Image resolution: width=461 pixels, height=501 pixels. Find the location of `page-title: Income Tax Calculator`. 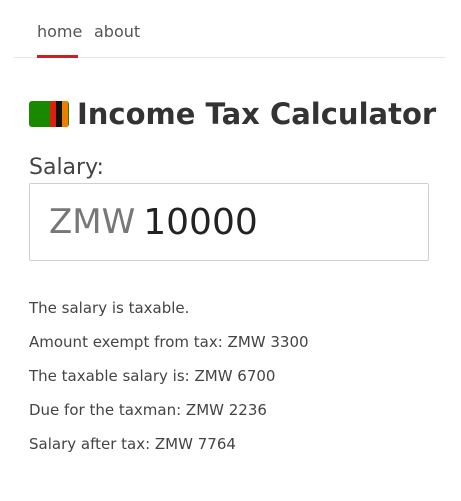

page-title: Income Tax Calculator is located at coordinates (232, 114).